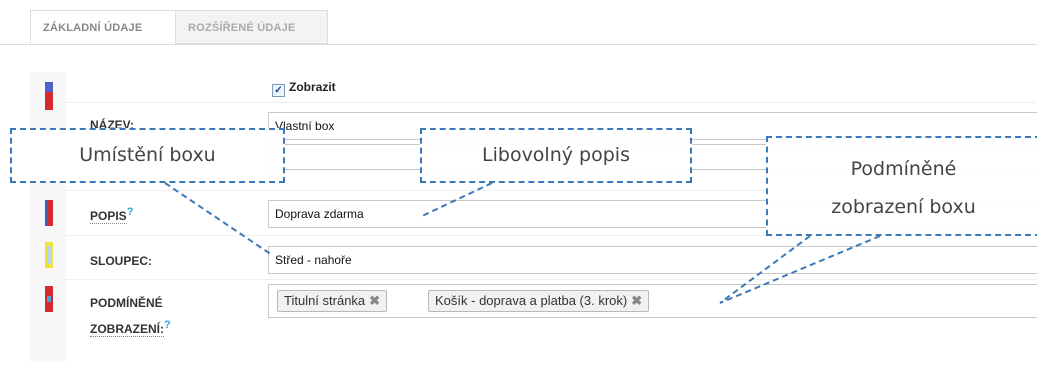  I want to click on connector-description, so click(456, 200).